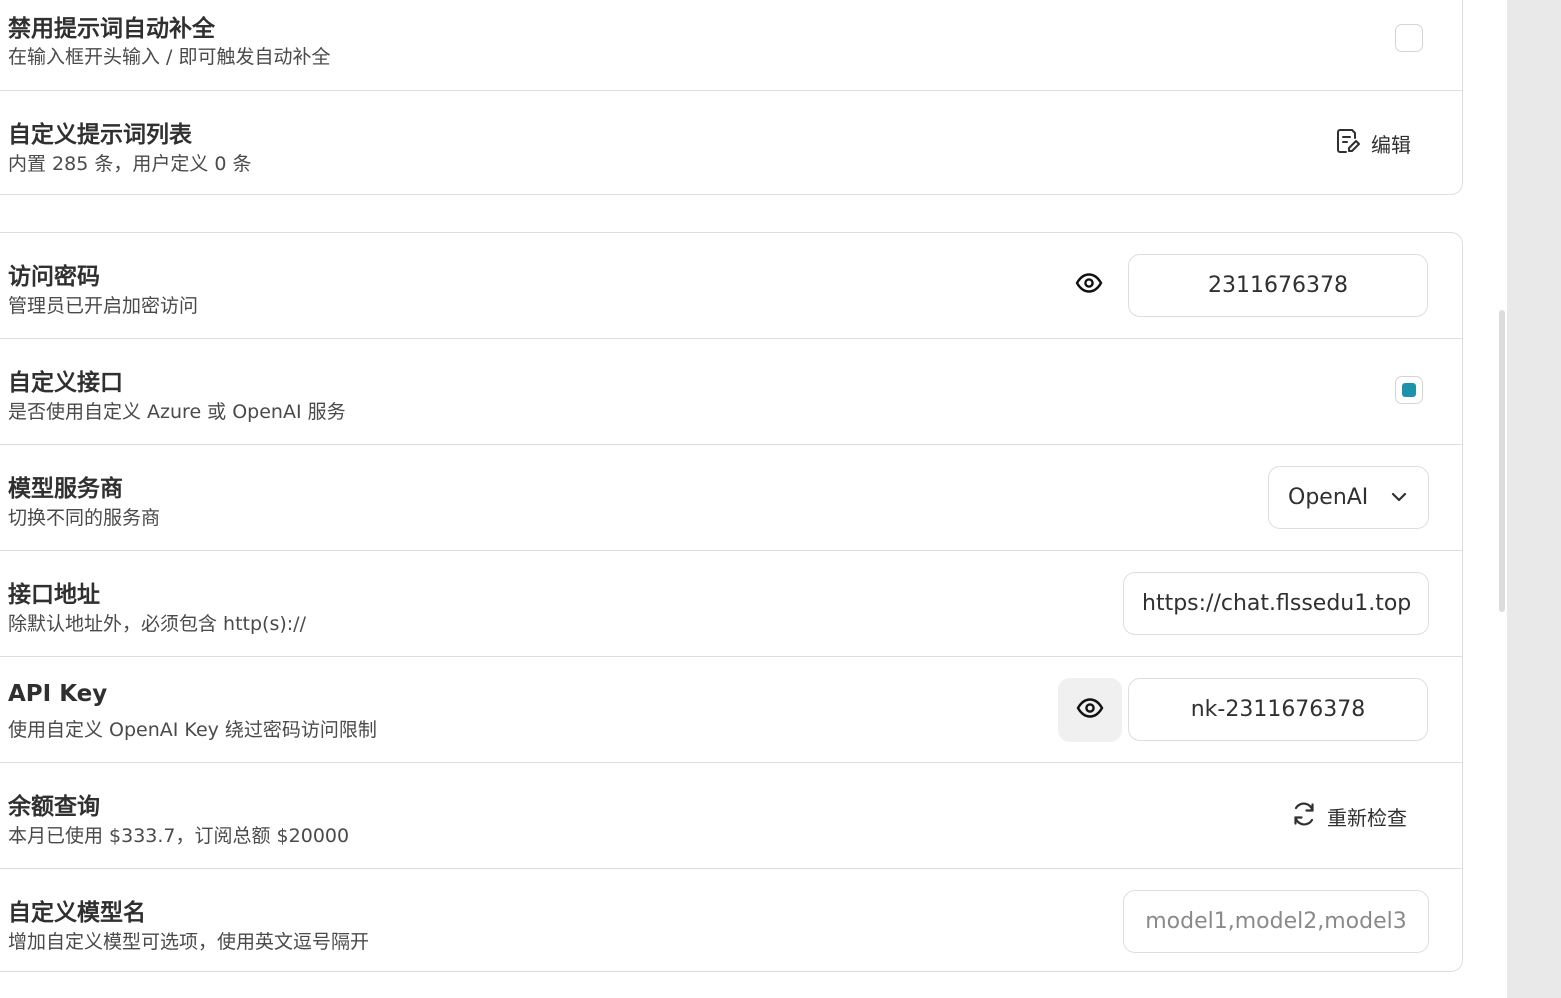  What do you see at coordinates (1276, 603) in the screenshot?
I see `endpoint-url-input: https://chat.flssedu1.top` at bounding box center [1276, 603].